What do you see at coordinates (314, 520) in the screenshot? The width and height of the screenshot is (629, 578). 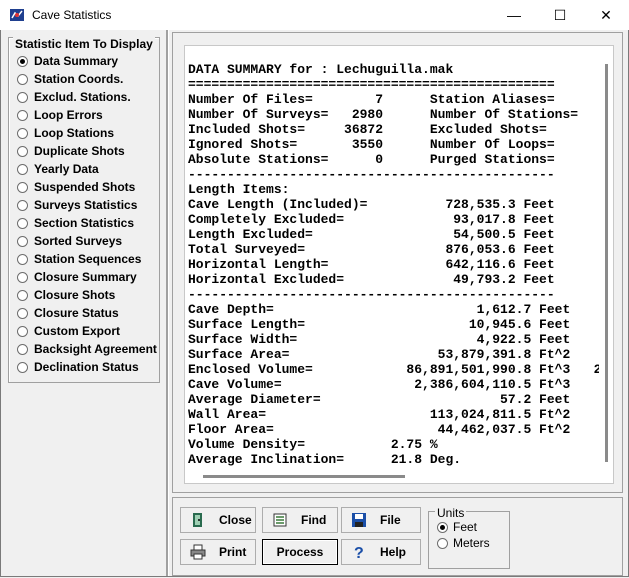 I see `find-button-label: Find` at bounding box center [314, 520].